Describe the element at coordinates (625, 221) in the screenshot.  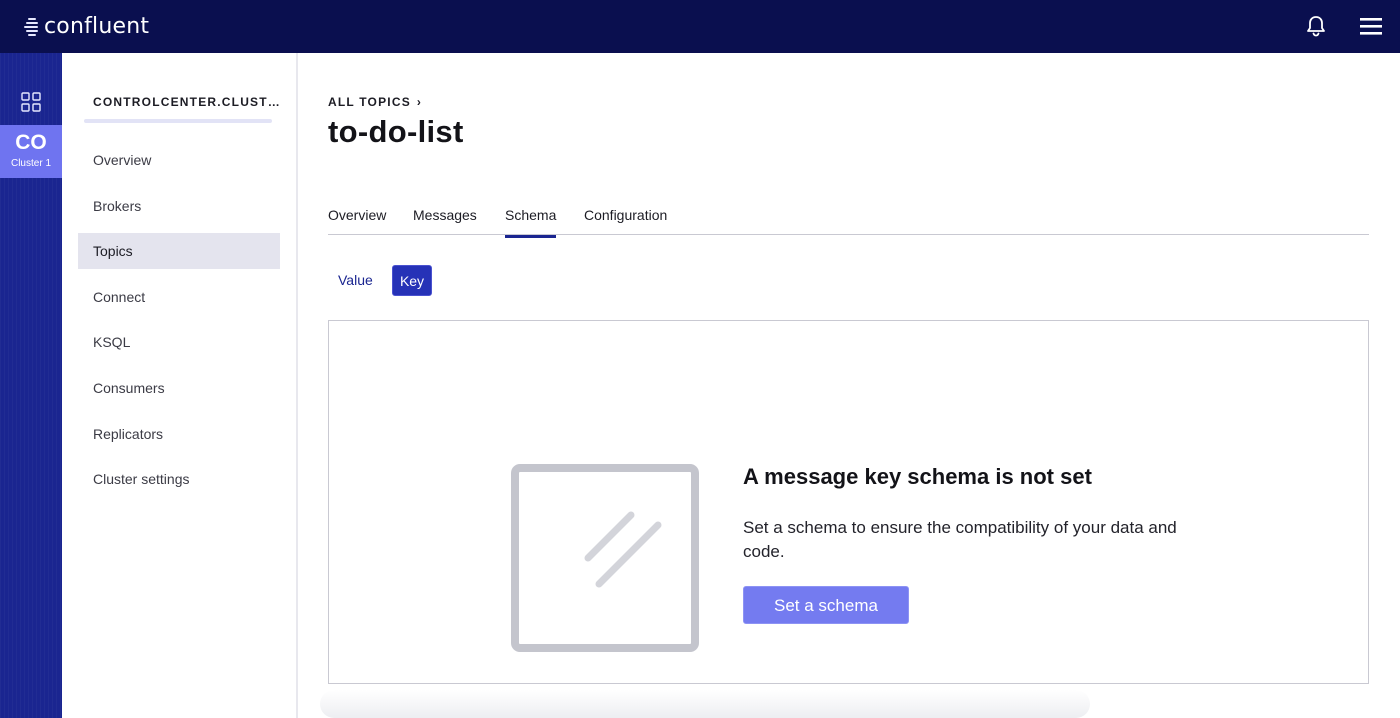
I see `tab-configuration: Configuration` at that location.